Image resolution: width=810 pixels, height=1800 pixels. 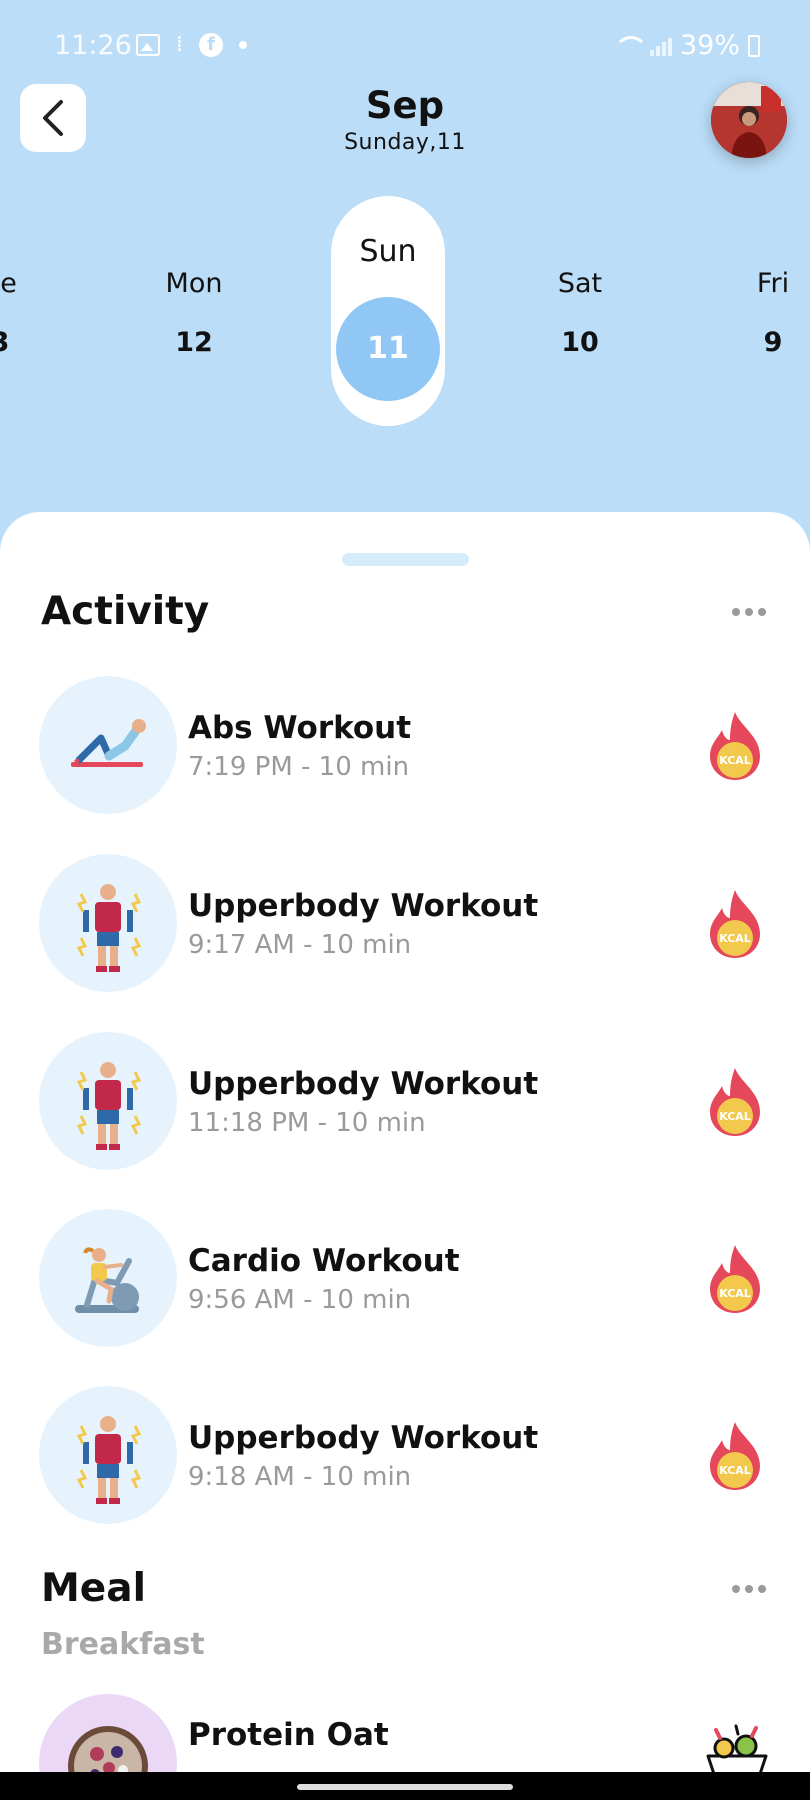 What do you see at coordinates (771, 313) in the screenshot?
I see `day-item-fri: Fri 9` at bounding box center [771, 313].